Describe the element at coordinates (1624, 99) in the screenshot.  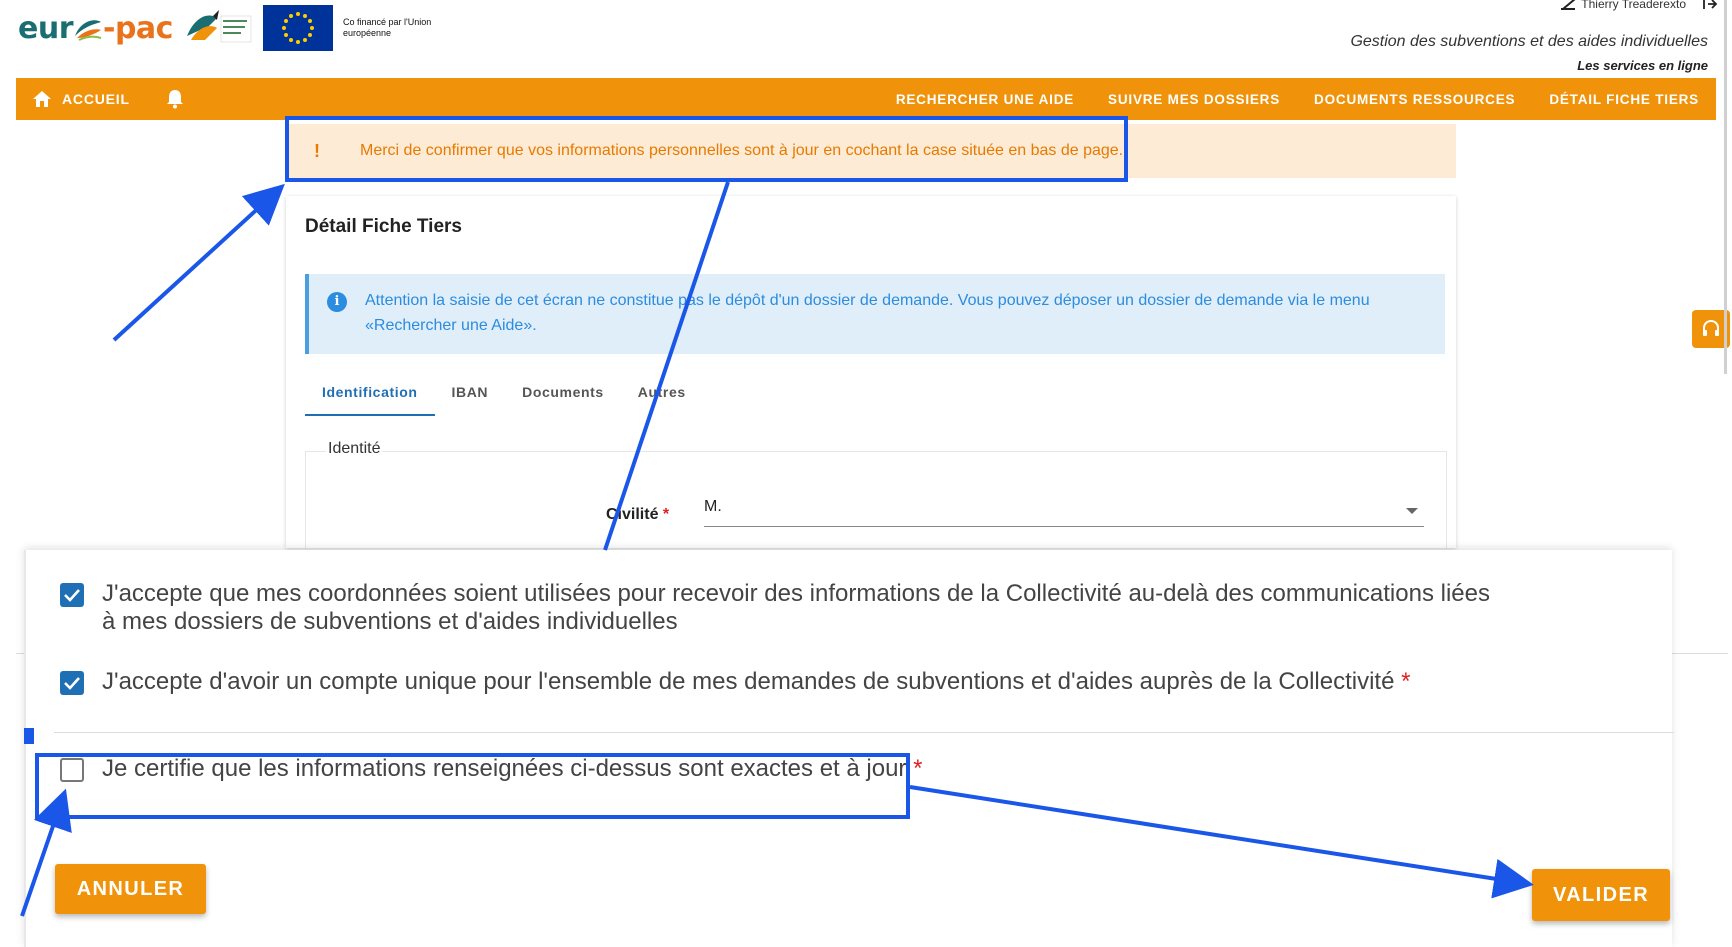
I see `nav-detail-fiche-tiers: DÉTAIL FICHE TIERS` at that location.